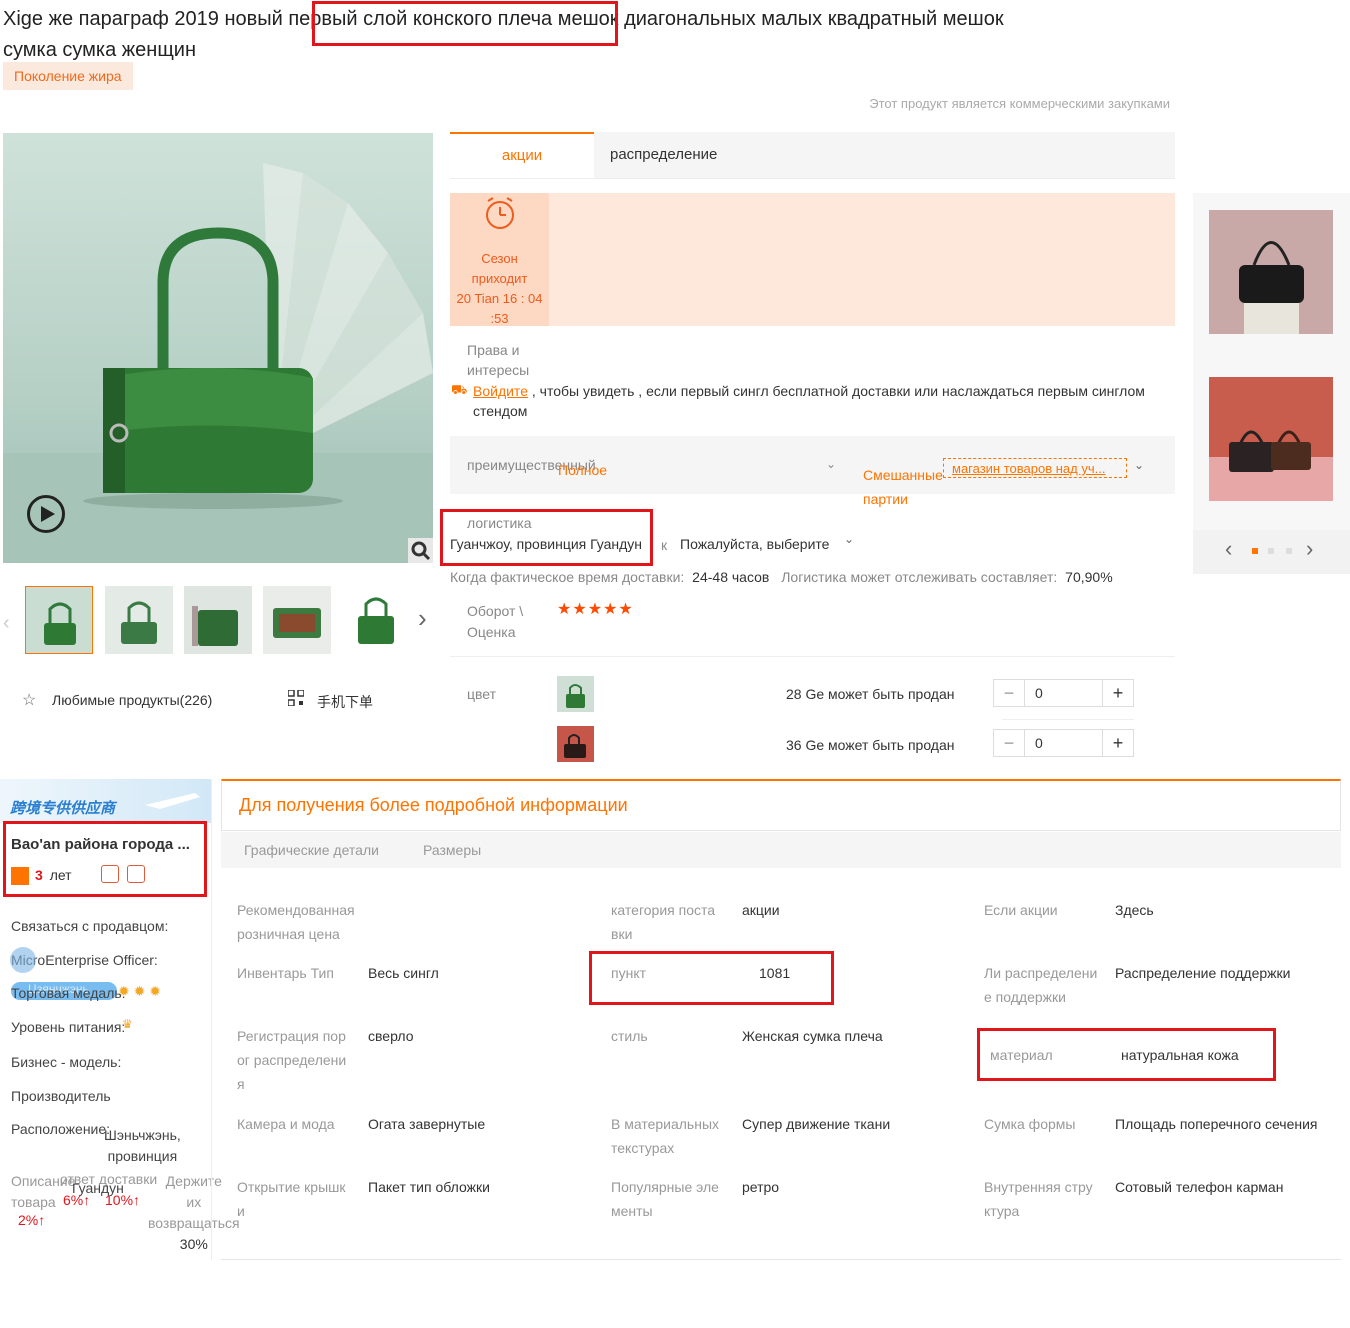  Describe the element at coordinates (1139, 465) in the screenshot. I see `store-chevron-down-icon: ⌄` at that location.